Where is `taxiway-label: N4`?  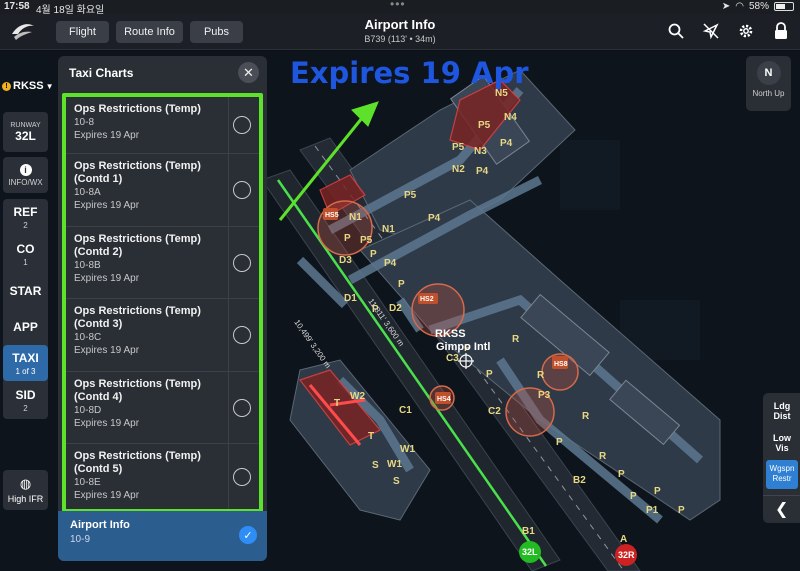
taxiway-label: N4 is located at coordinates (510, 117).